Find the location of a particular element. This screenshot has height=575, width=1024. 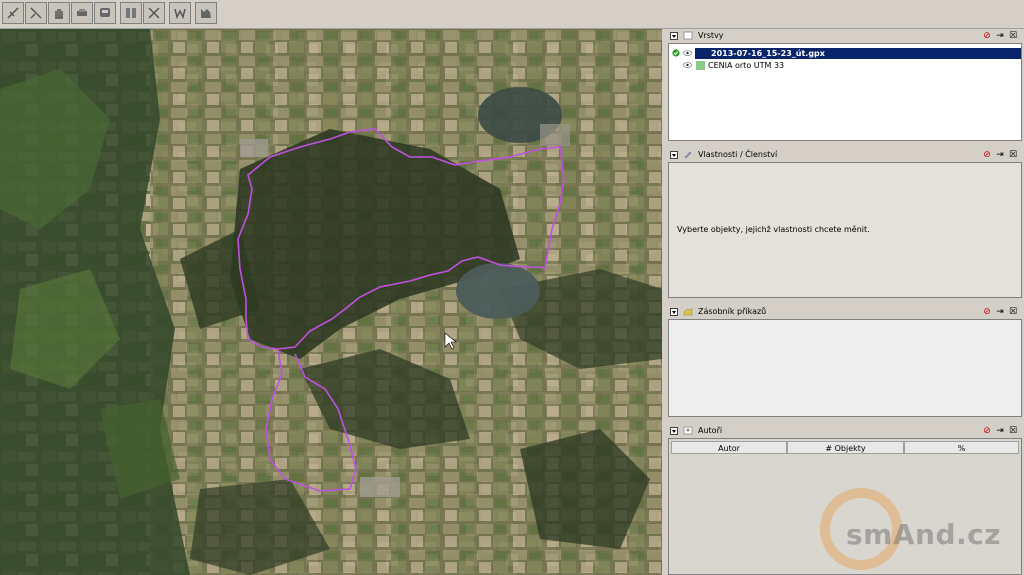

authors-panel-header: Autoři ⊘ ⇥ ☒ is located at coordinates (845, 431).